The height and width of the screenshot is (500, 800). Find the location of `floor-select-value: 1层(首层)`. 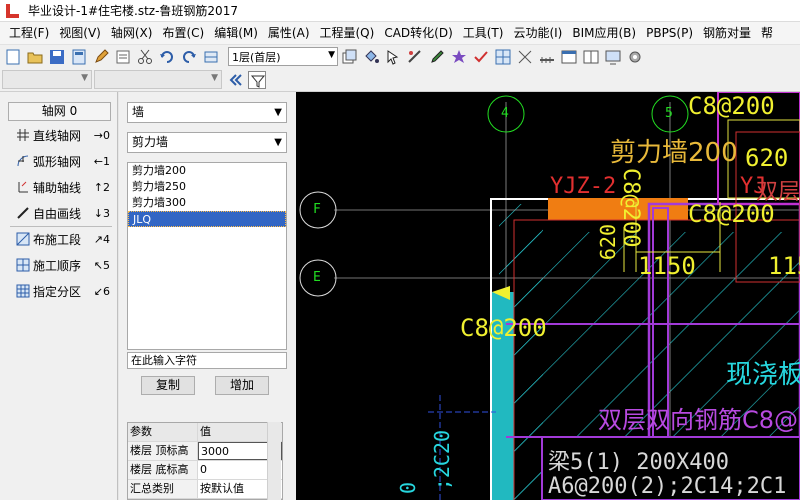

floor-select-value: 1层(首层) is located at coordinates (256, 57).